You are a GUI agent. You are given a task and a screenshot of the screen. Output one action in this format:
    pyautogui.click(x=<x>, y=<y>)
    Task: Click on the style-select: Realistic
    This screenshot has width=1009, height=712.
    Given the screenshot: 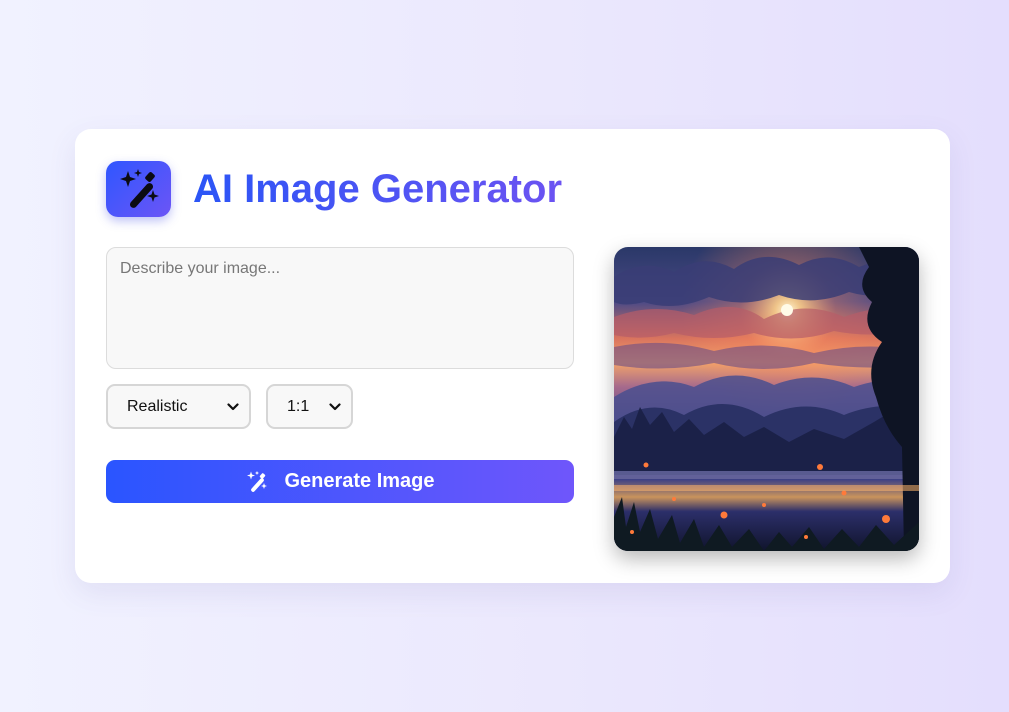 What is the action you would take?
    pyautogui.click(x=178, y=406)
    